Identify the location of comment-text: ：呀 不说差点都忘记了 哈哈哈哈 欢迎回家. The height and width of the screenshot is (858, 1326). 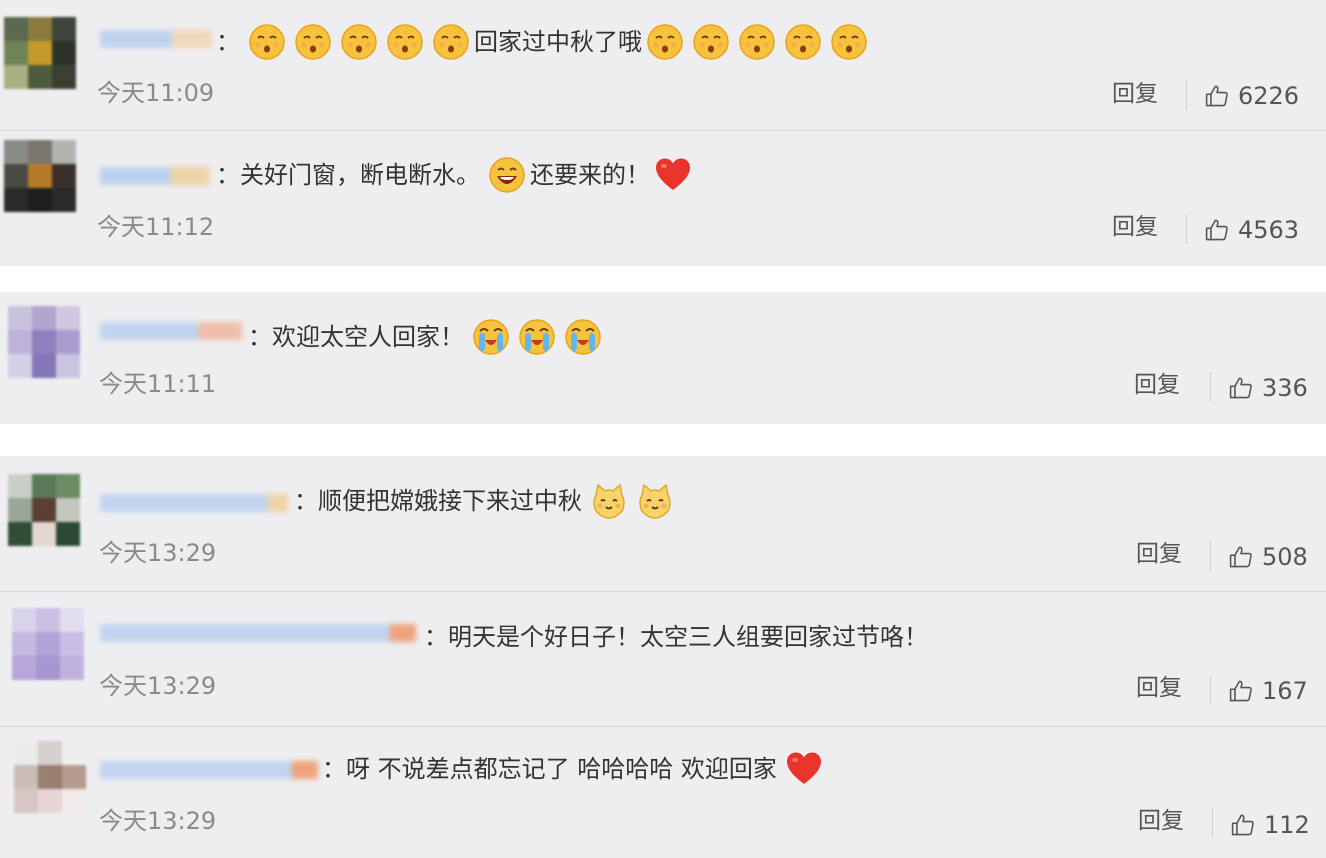
(574, 769).